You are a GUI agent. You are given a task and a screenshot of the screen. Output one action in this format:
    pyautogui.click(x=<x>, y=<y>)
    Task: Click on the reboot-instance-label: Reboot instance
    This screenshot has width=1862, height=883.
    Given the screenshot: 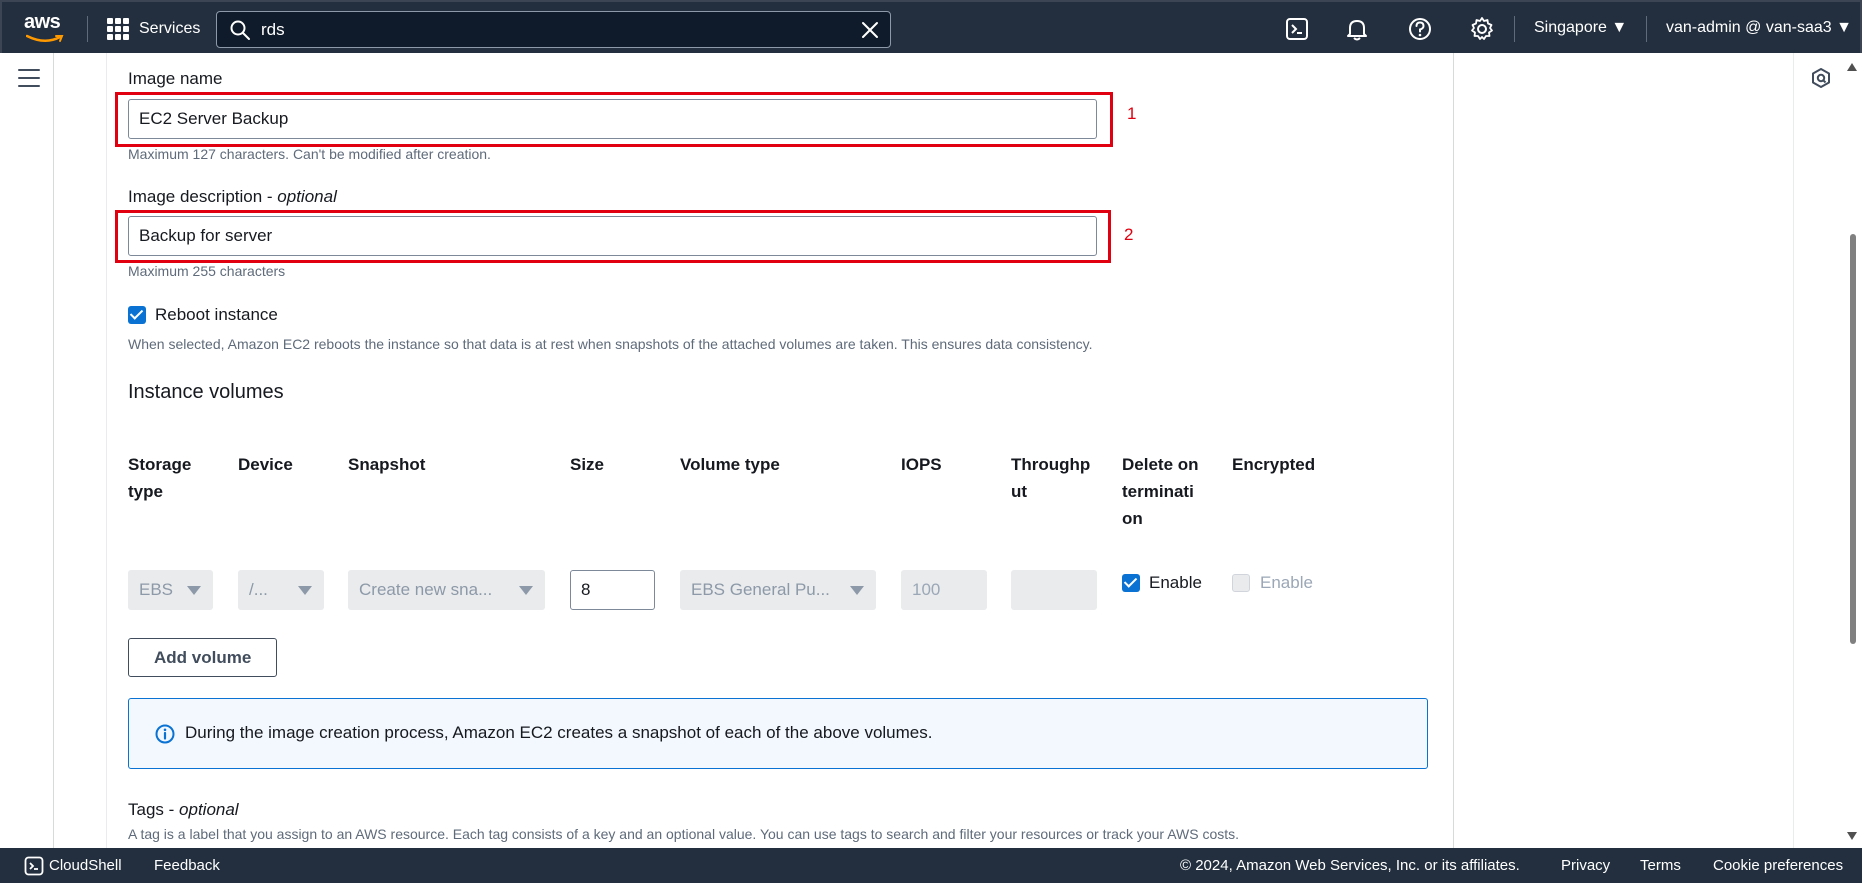 What is the action you would take?
    pyautogui.click(x=216, y=315)
    